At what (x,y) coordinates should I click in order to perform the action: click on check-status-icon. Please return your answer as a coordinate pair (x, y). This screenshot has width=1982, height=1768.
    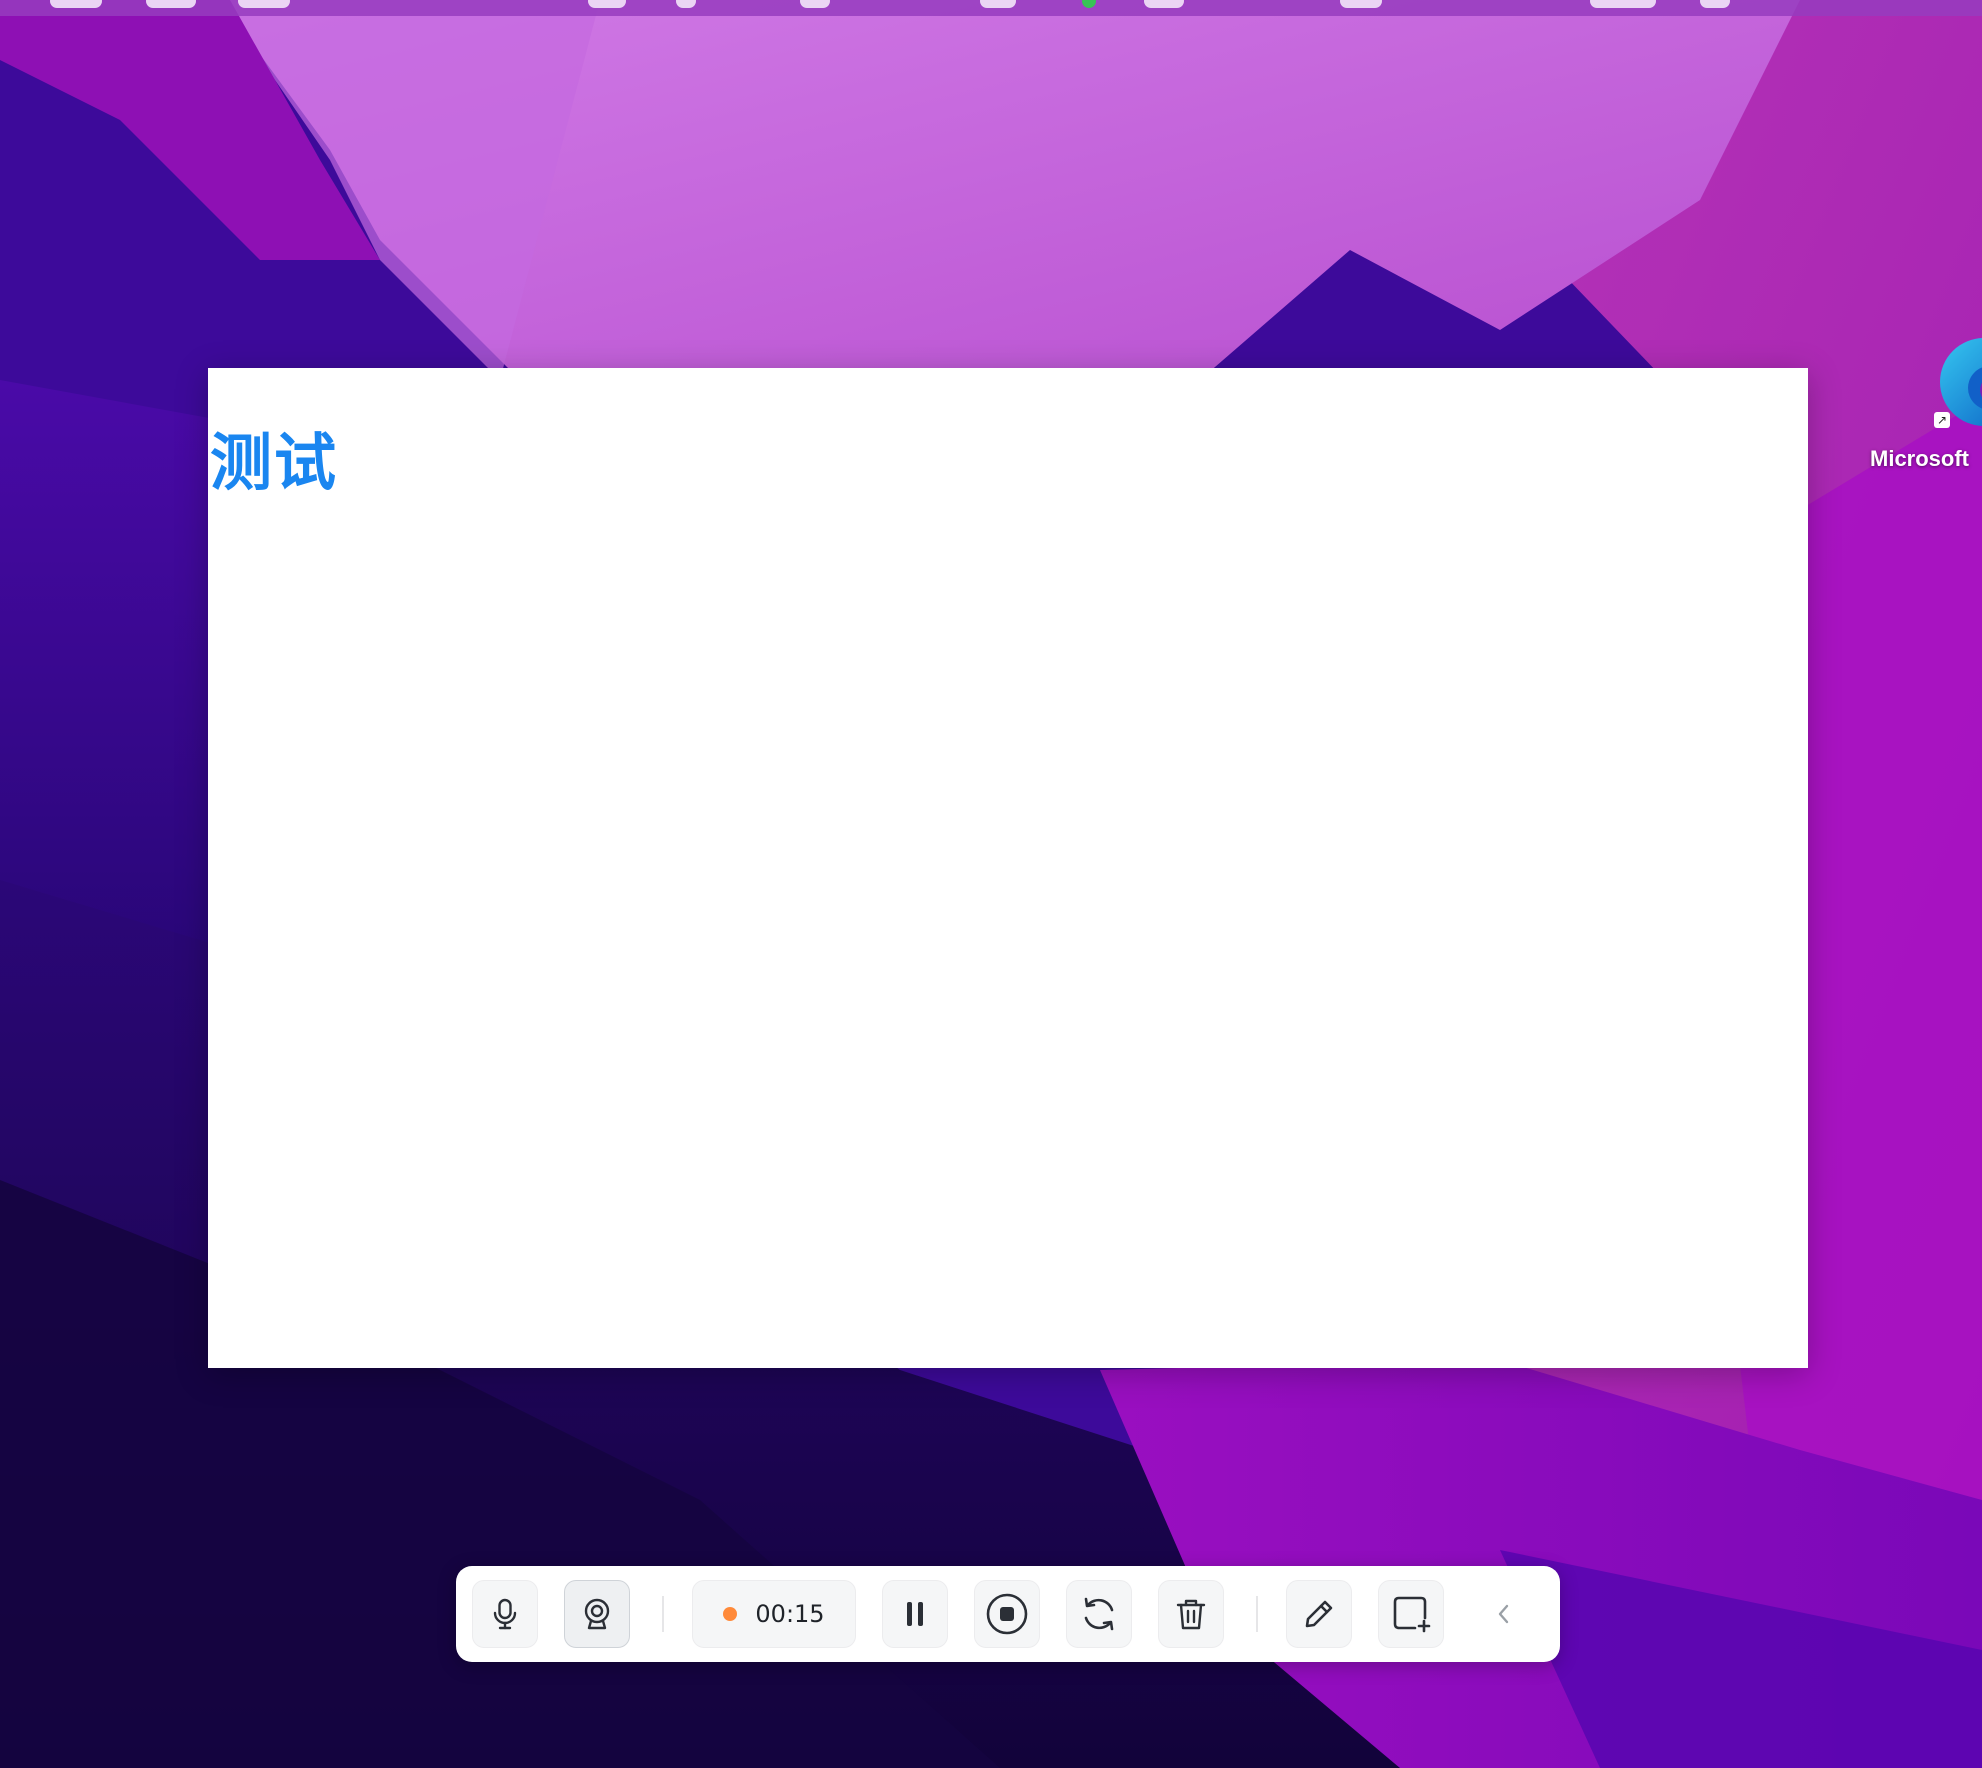
    Looking at the image, I should click on (1089, 4).